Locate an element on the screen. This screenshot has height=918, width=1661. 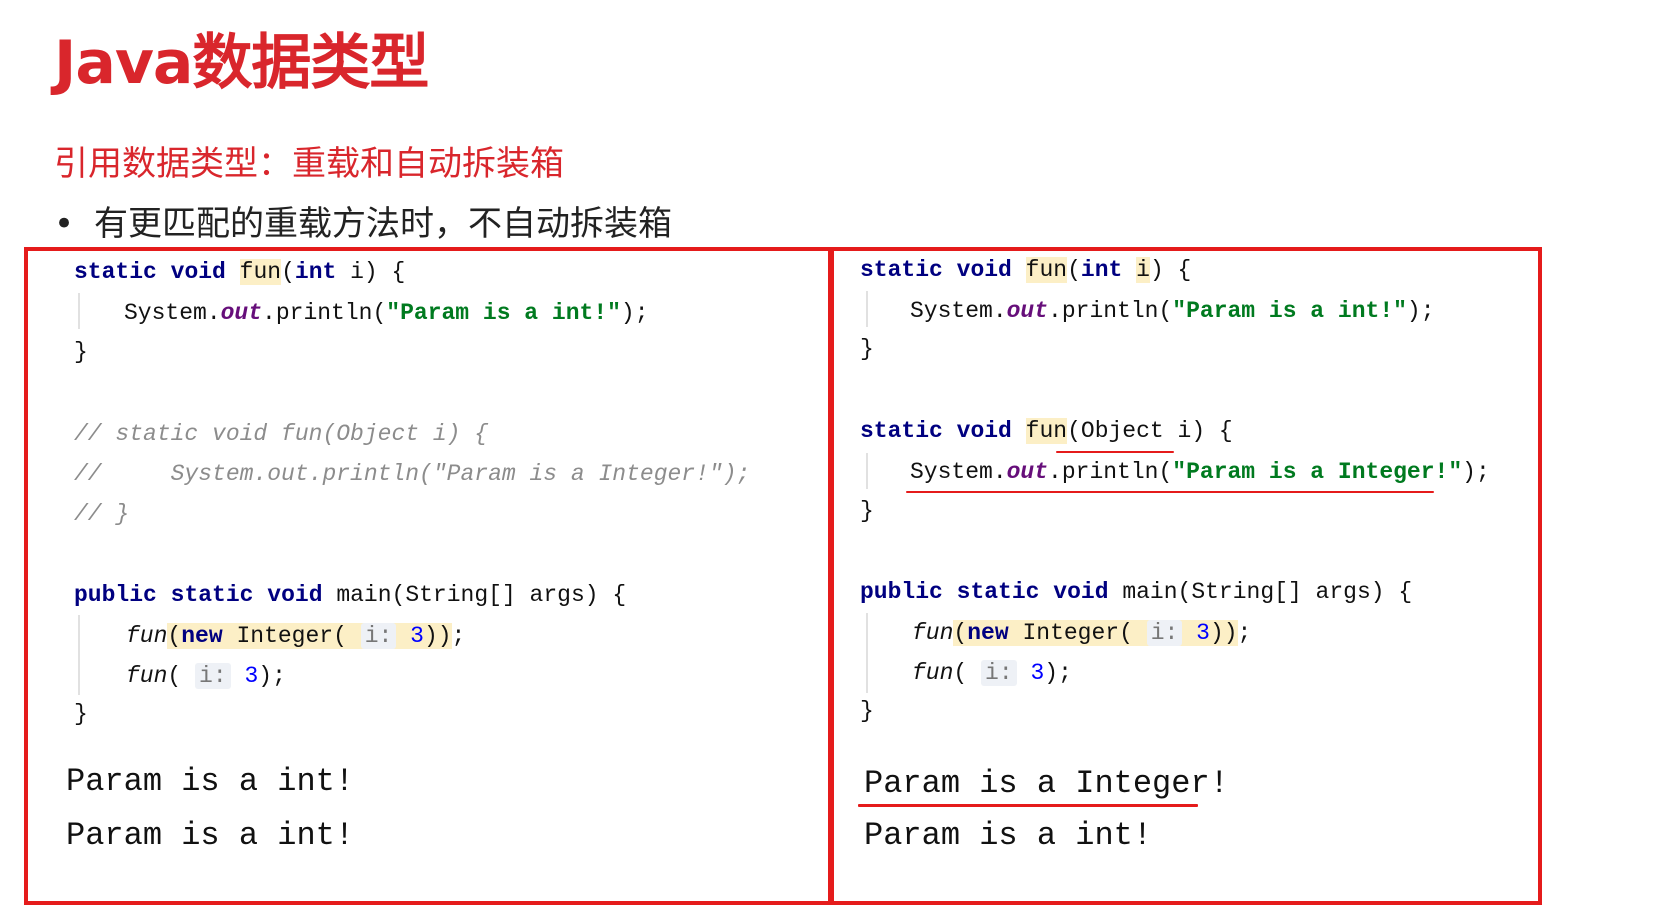
console-output-line: Param is a Integer! is located at coordinates (1046, 783).